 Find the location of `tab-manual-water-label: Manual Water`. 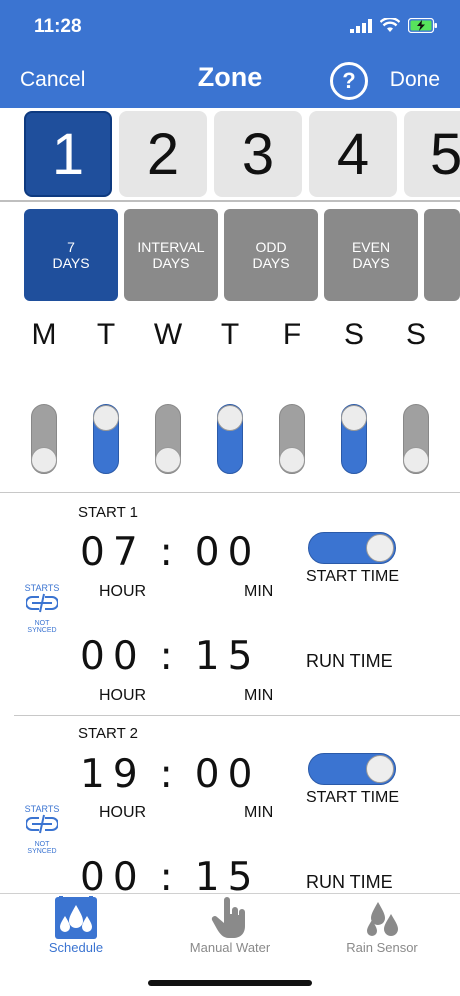

tab-manual-water-label: Manual Water is located at coordinates (230, 947).